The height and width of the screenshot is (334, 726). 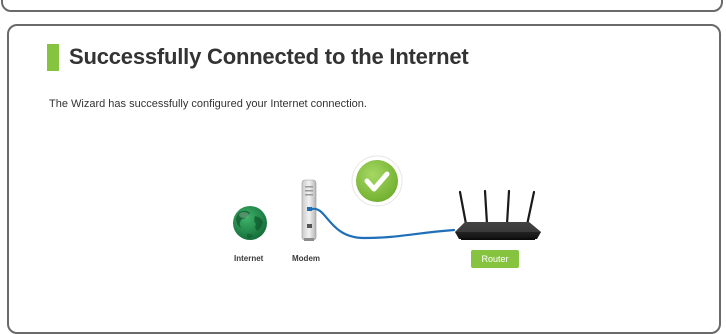 I want to click on router-label: Router, so click(x=494, y=259).